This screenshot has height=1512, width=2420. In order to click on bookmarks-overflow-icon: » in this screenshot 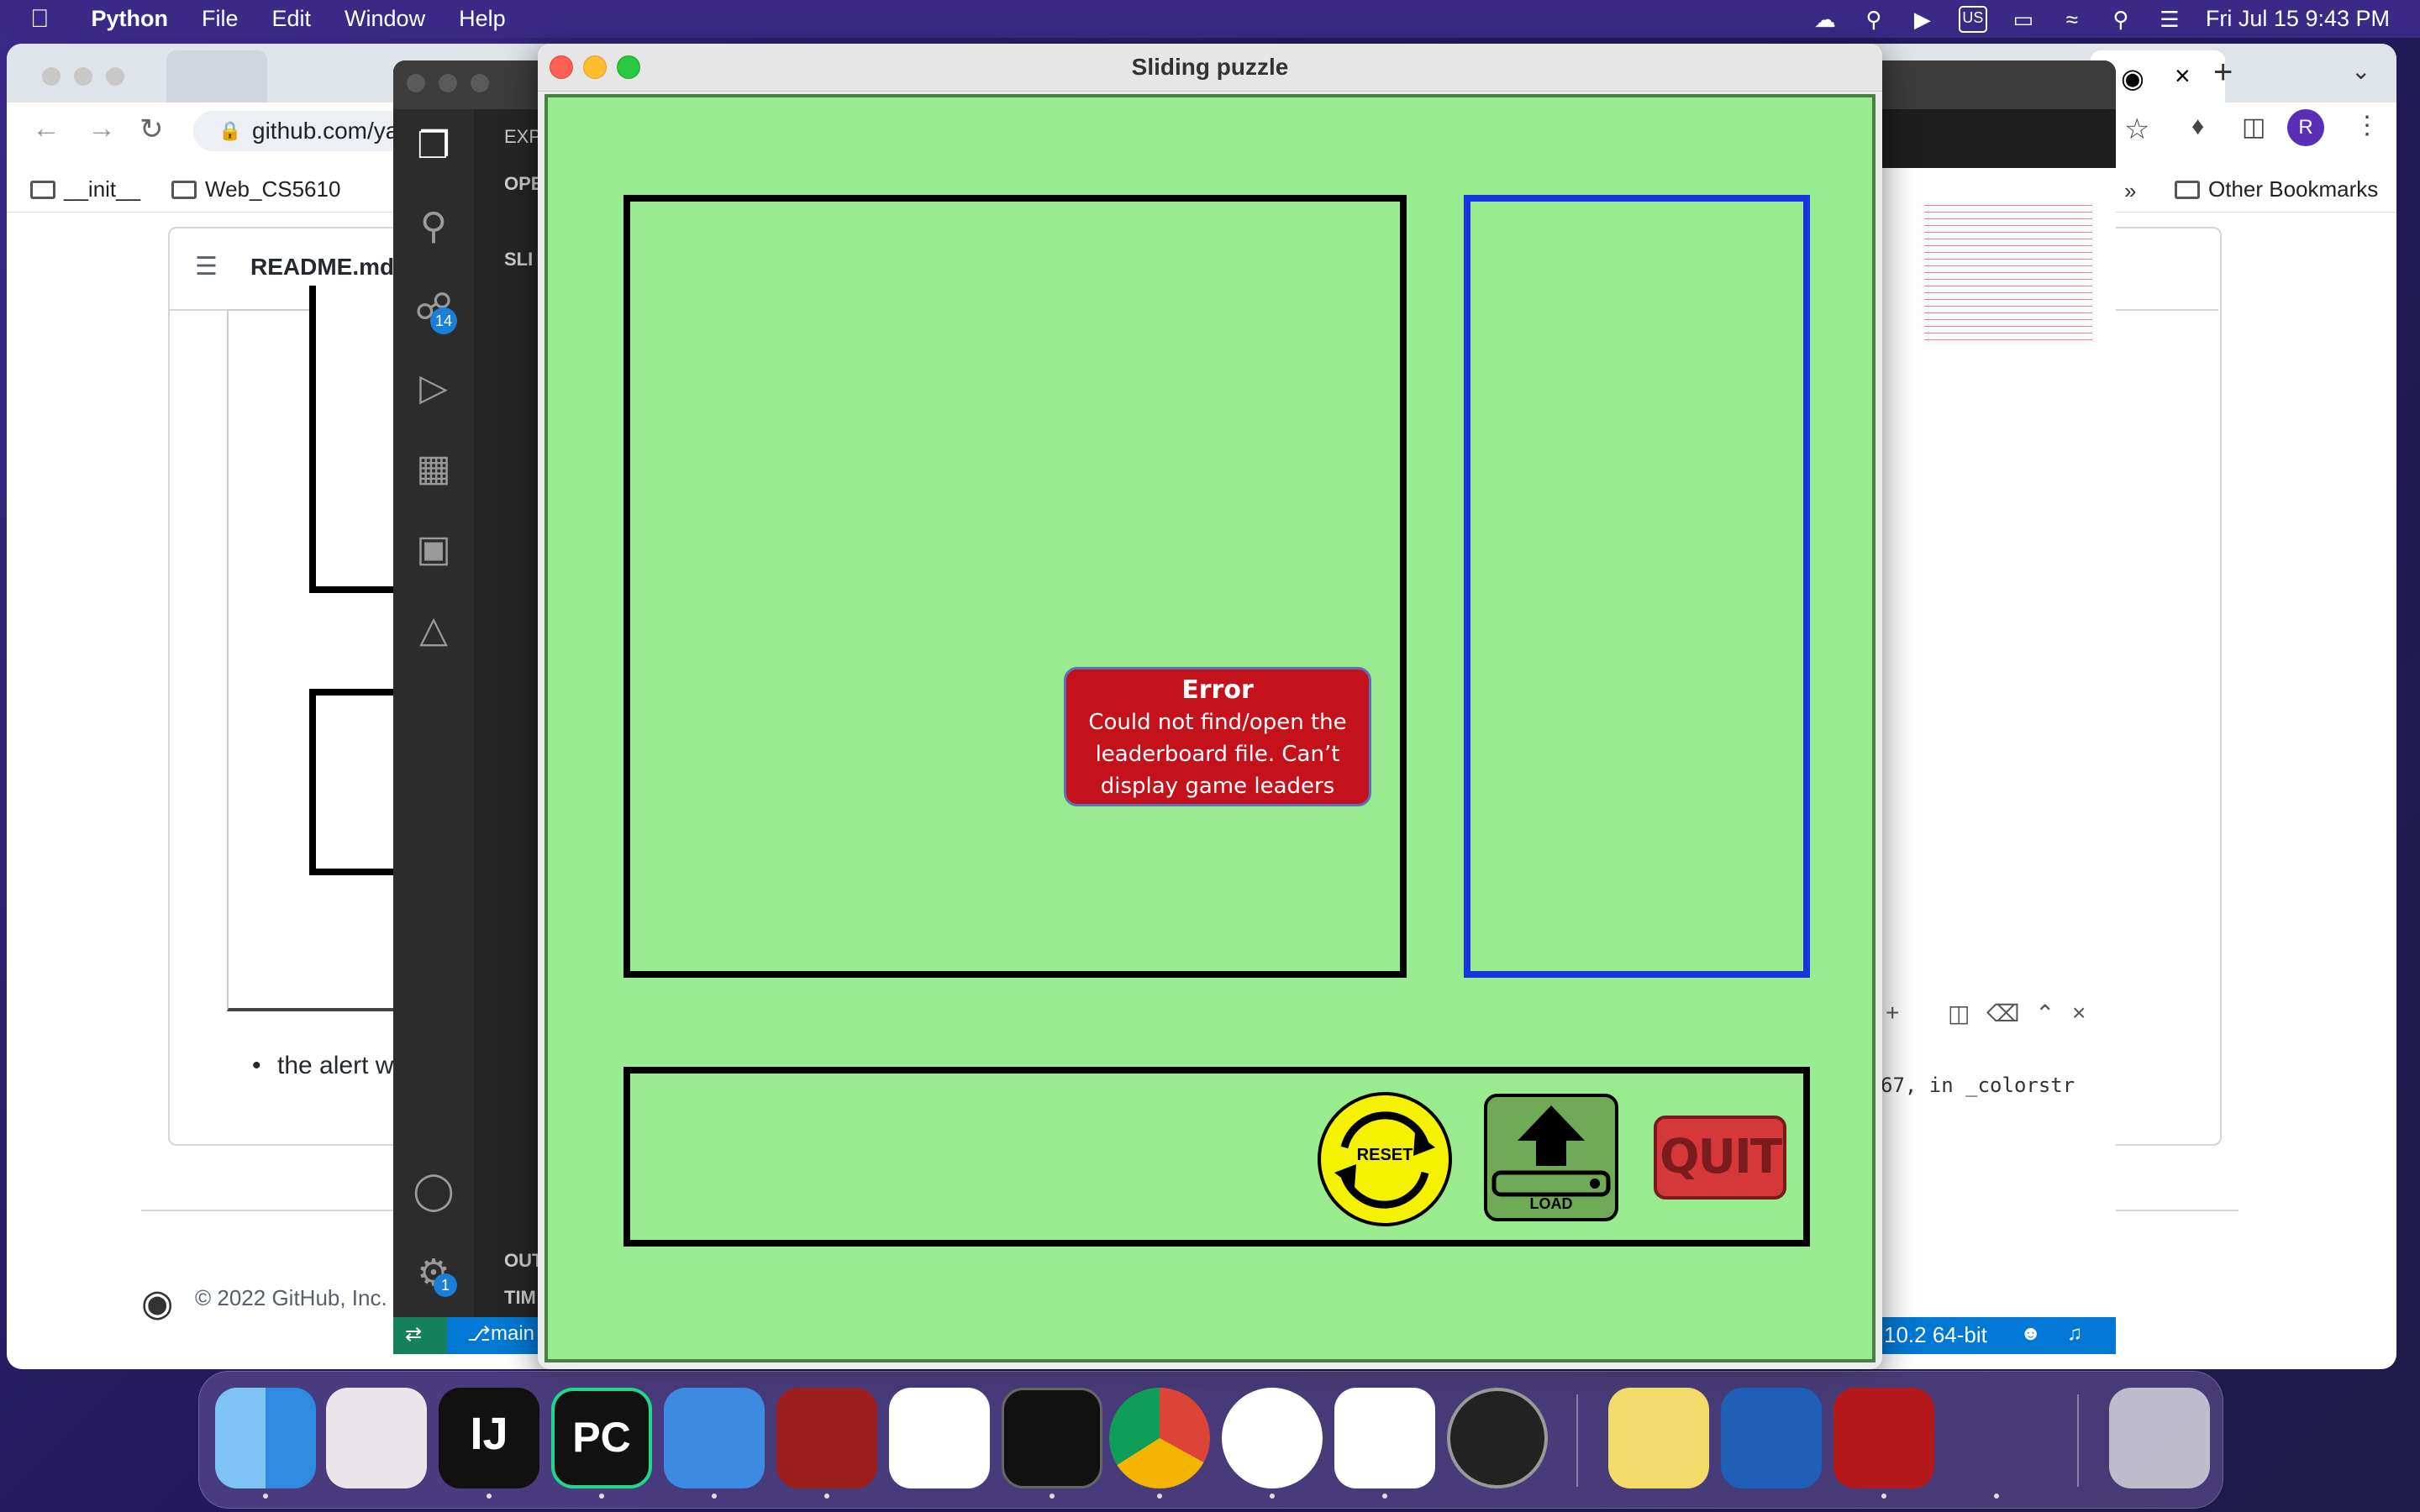, I will do `click(2130, 191)`.